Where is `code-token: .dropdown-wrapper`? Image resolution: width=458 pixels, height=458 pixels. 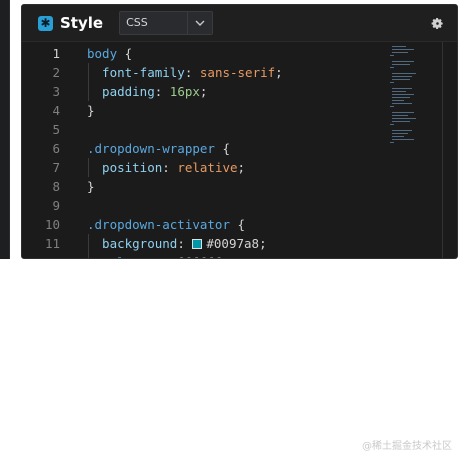
code-token: .dropdown-wrapper is located at coordinates (151, 148).